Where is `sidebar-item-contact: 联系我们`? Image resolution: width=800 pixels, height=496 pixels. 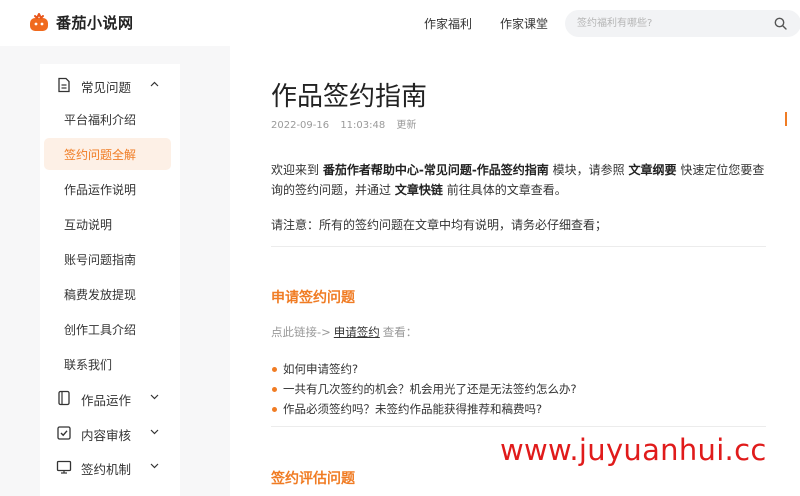
sidebar-item-contact: 联系我们 is located at coordinates (107, 364).